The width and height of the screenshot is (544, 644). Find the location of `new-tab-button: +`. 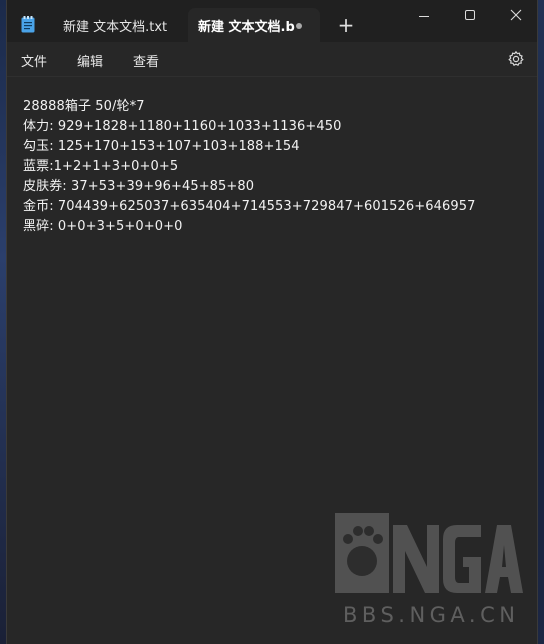

new-tab-button: + is located at coordinates (346, 25).